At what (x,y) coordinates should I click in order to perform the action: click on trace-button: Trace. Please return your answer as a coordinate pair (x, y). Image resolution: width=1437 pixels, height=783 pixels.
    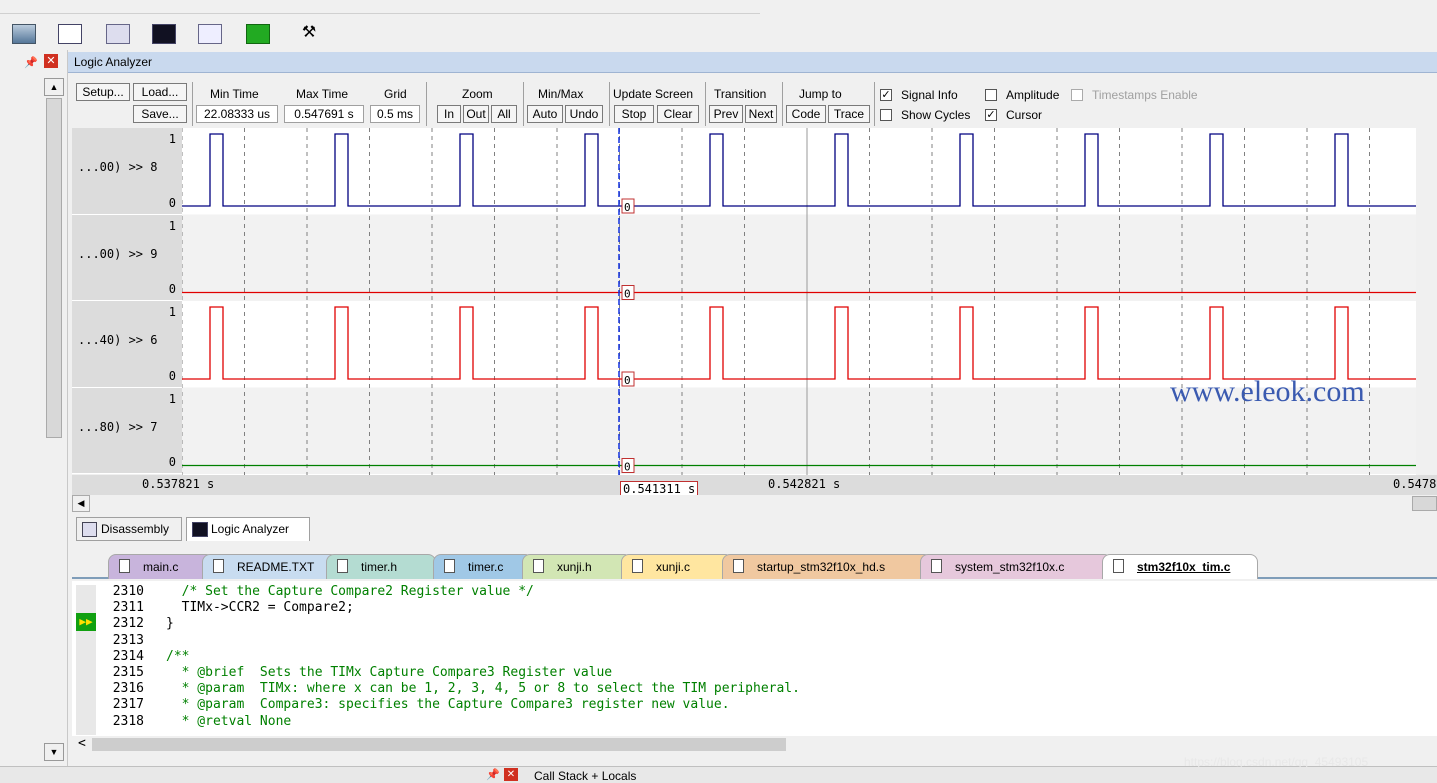
    Looking at the image, I should click on (849, 114).